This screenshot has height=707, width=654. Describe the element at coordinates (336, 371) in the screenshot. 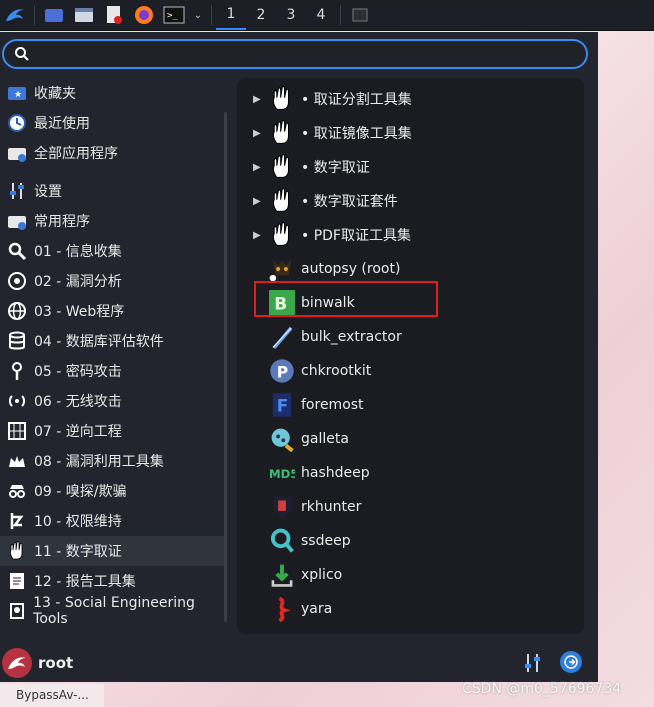

I see `app-label: chkrootkit` at that location.